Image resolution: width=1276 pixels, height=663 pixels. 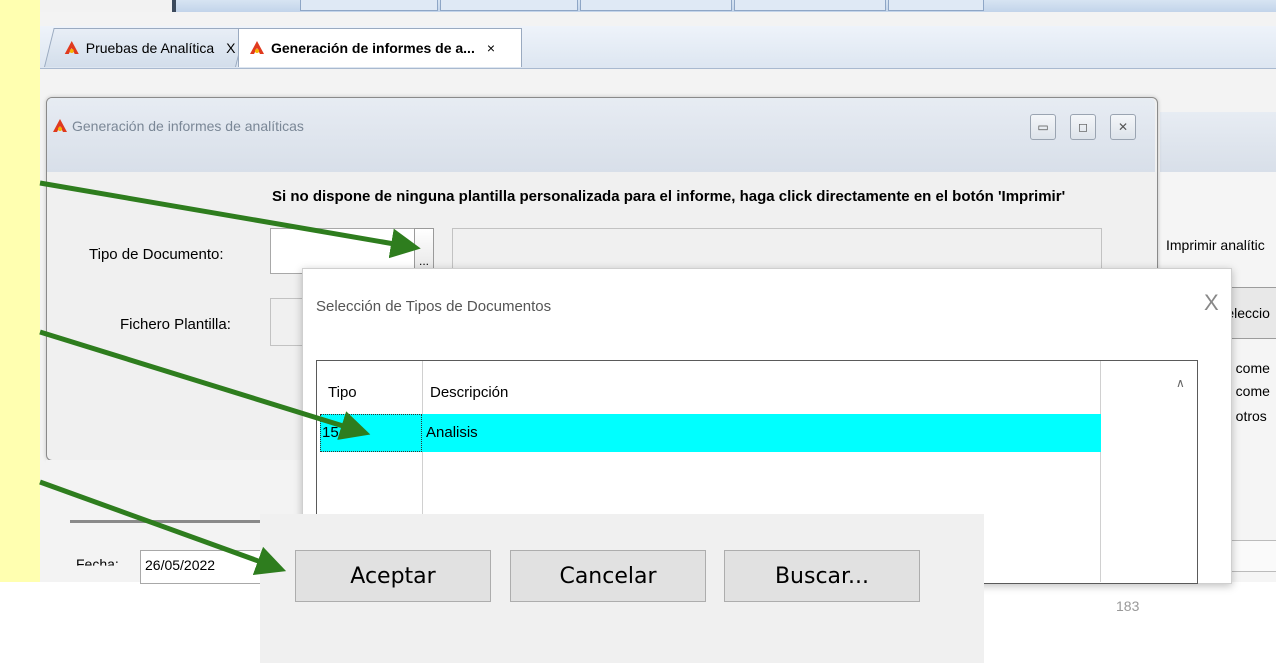 I want to click on tab-pruebas-analitica: Pruebas de Analítica X, so click(x=145, y=47).